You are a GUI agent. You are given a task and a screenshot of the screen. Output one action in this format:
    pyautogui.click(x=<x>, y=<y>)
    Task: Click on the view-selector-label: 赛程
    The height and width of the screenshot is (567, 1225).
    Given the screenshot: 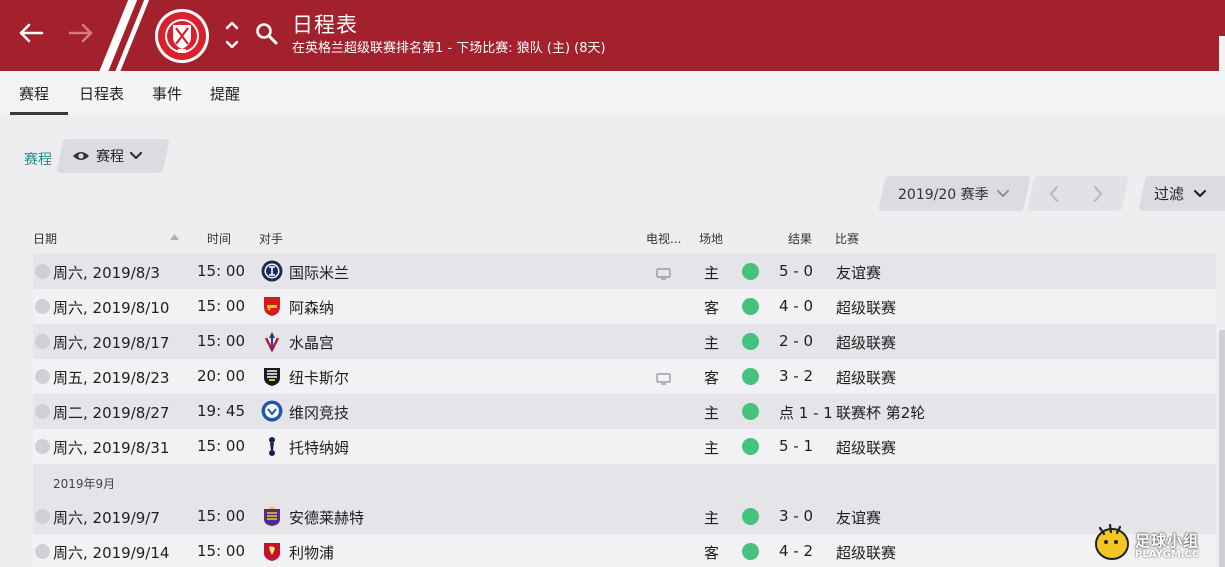 What is the action you would take?
    pyautogui.click(x=110, y=157)
    